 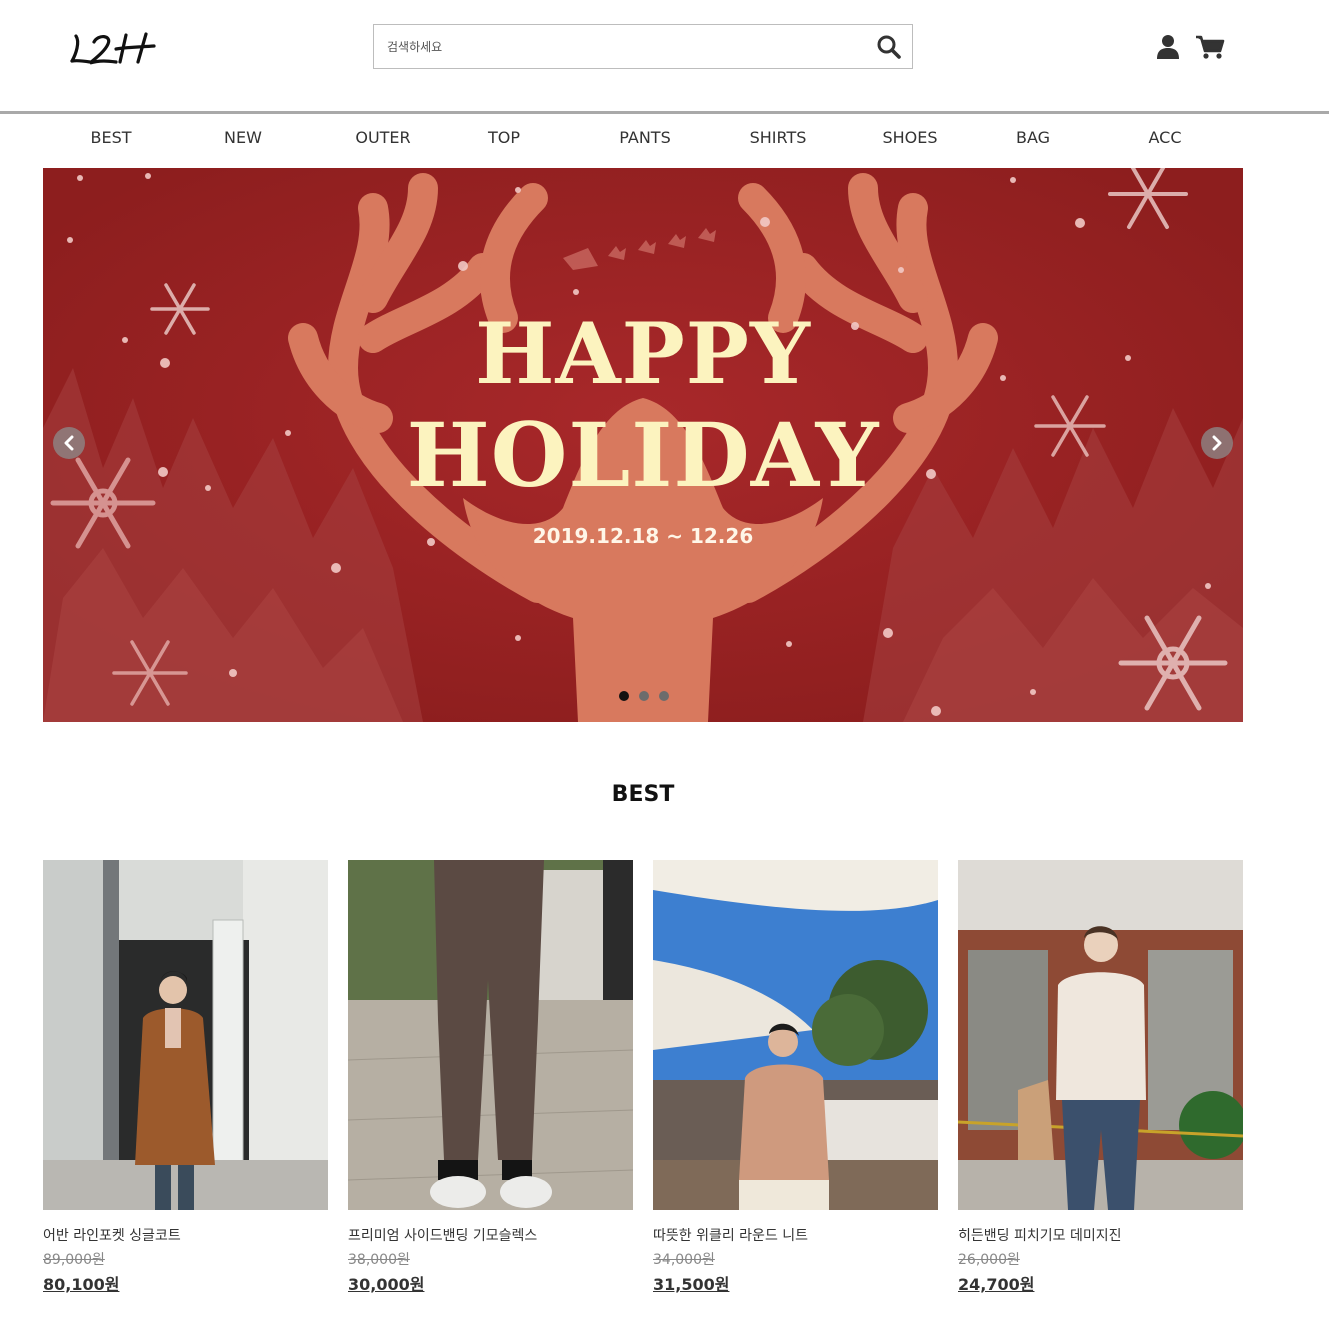 What do you see at coordinates (442, 1235) in the screenshot?
I see `product-name: 프리미엄 사이드밴딩 기모슬렉스` at bounding box center [442, 1235].